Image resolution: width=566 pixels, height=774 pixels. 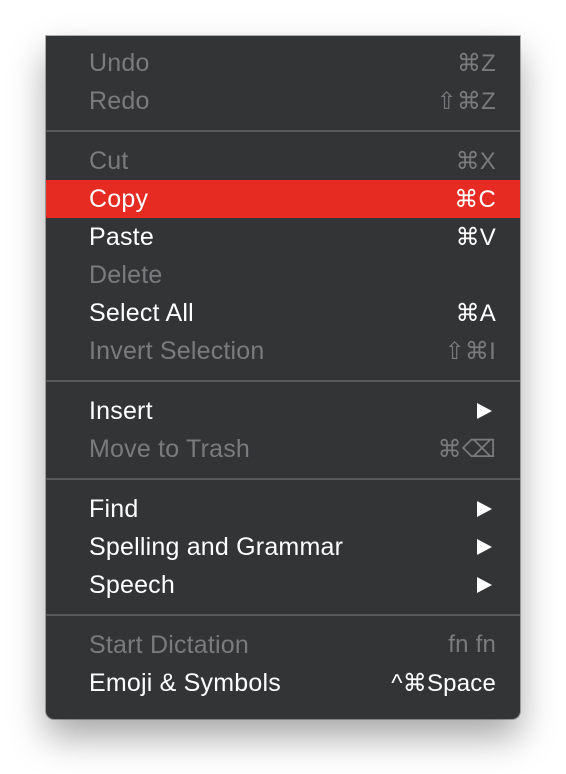 What do you see at coordinates (475, 199) in the screenshot?
I see `menu-item-shortcut: ⌘C` at bounding box center [475, 199].